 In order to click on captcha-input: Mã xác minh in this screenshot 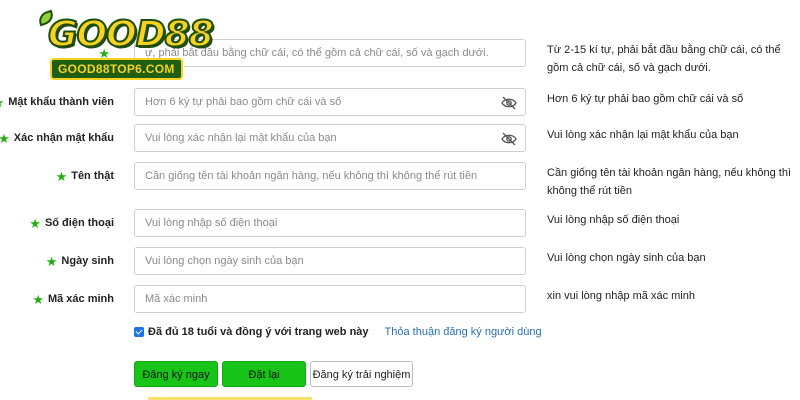, I will do `click(330, 299)`.